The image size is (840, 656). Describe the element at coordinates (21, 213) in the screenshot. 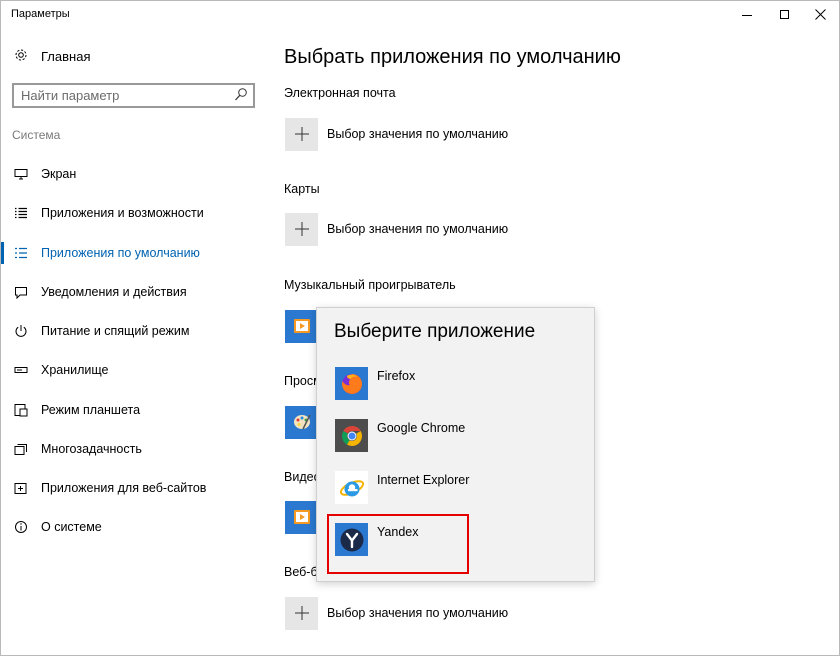

I see `list-icon` at that location.